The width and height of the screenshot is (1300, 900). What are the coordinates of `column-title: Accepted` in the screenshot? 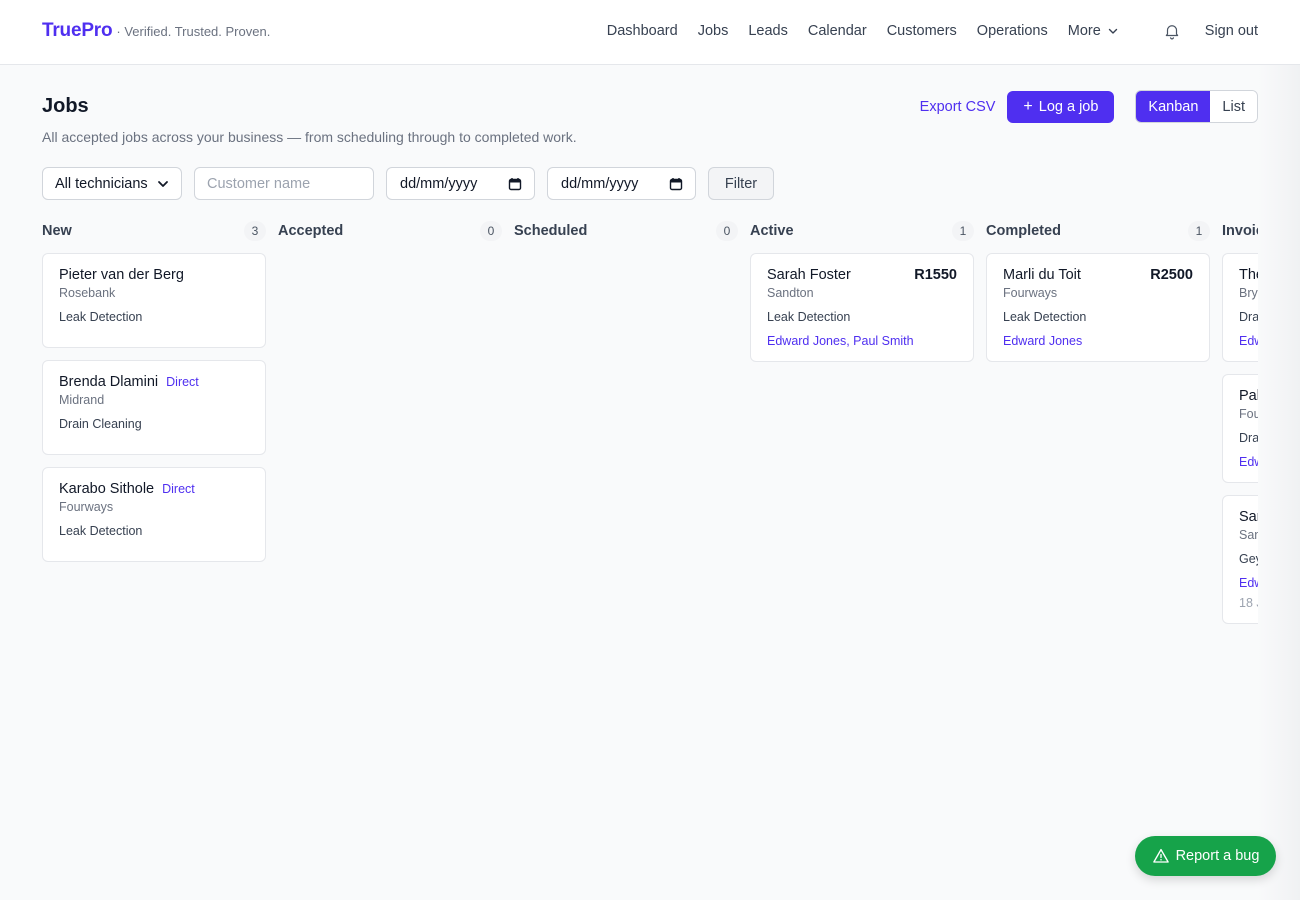 It's located at (311, 231).